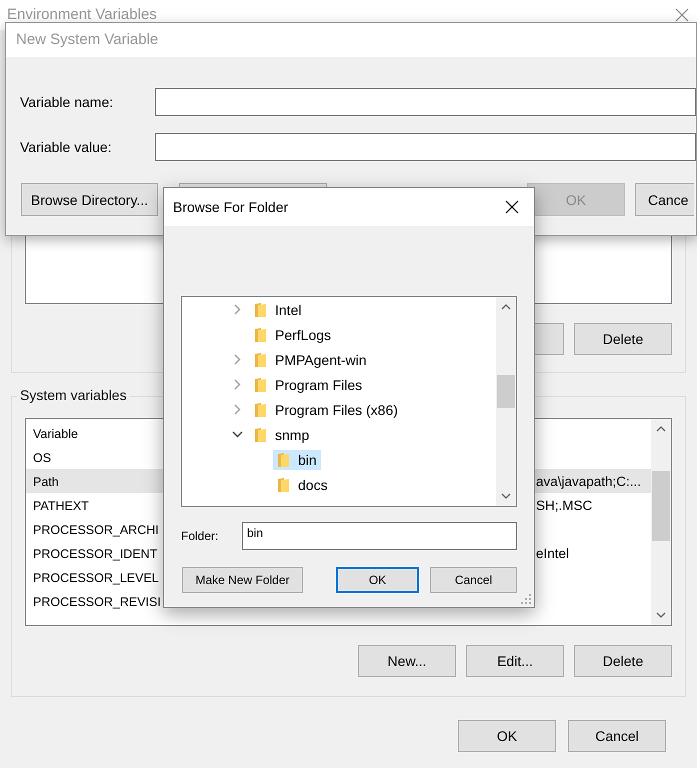 The width and height of the screenshot is (697, 768). Describe the element at coordinates (237, 434) in the screenshot. I see `chevron-down-icon` at that location.